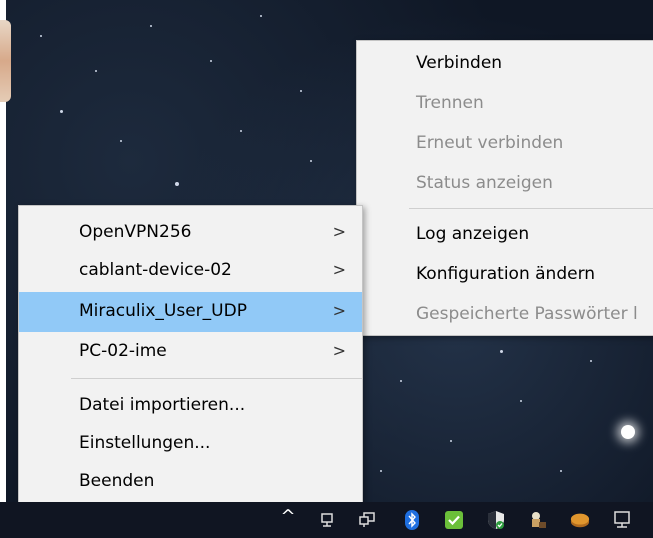 The width and height of the screenshot is (653, 538). I want to click on puzzle-app-icon, so click(538, 520).